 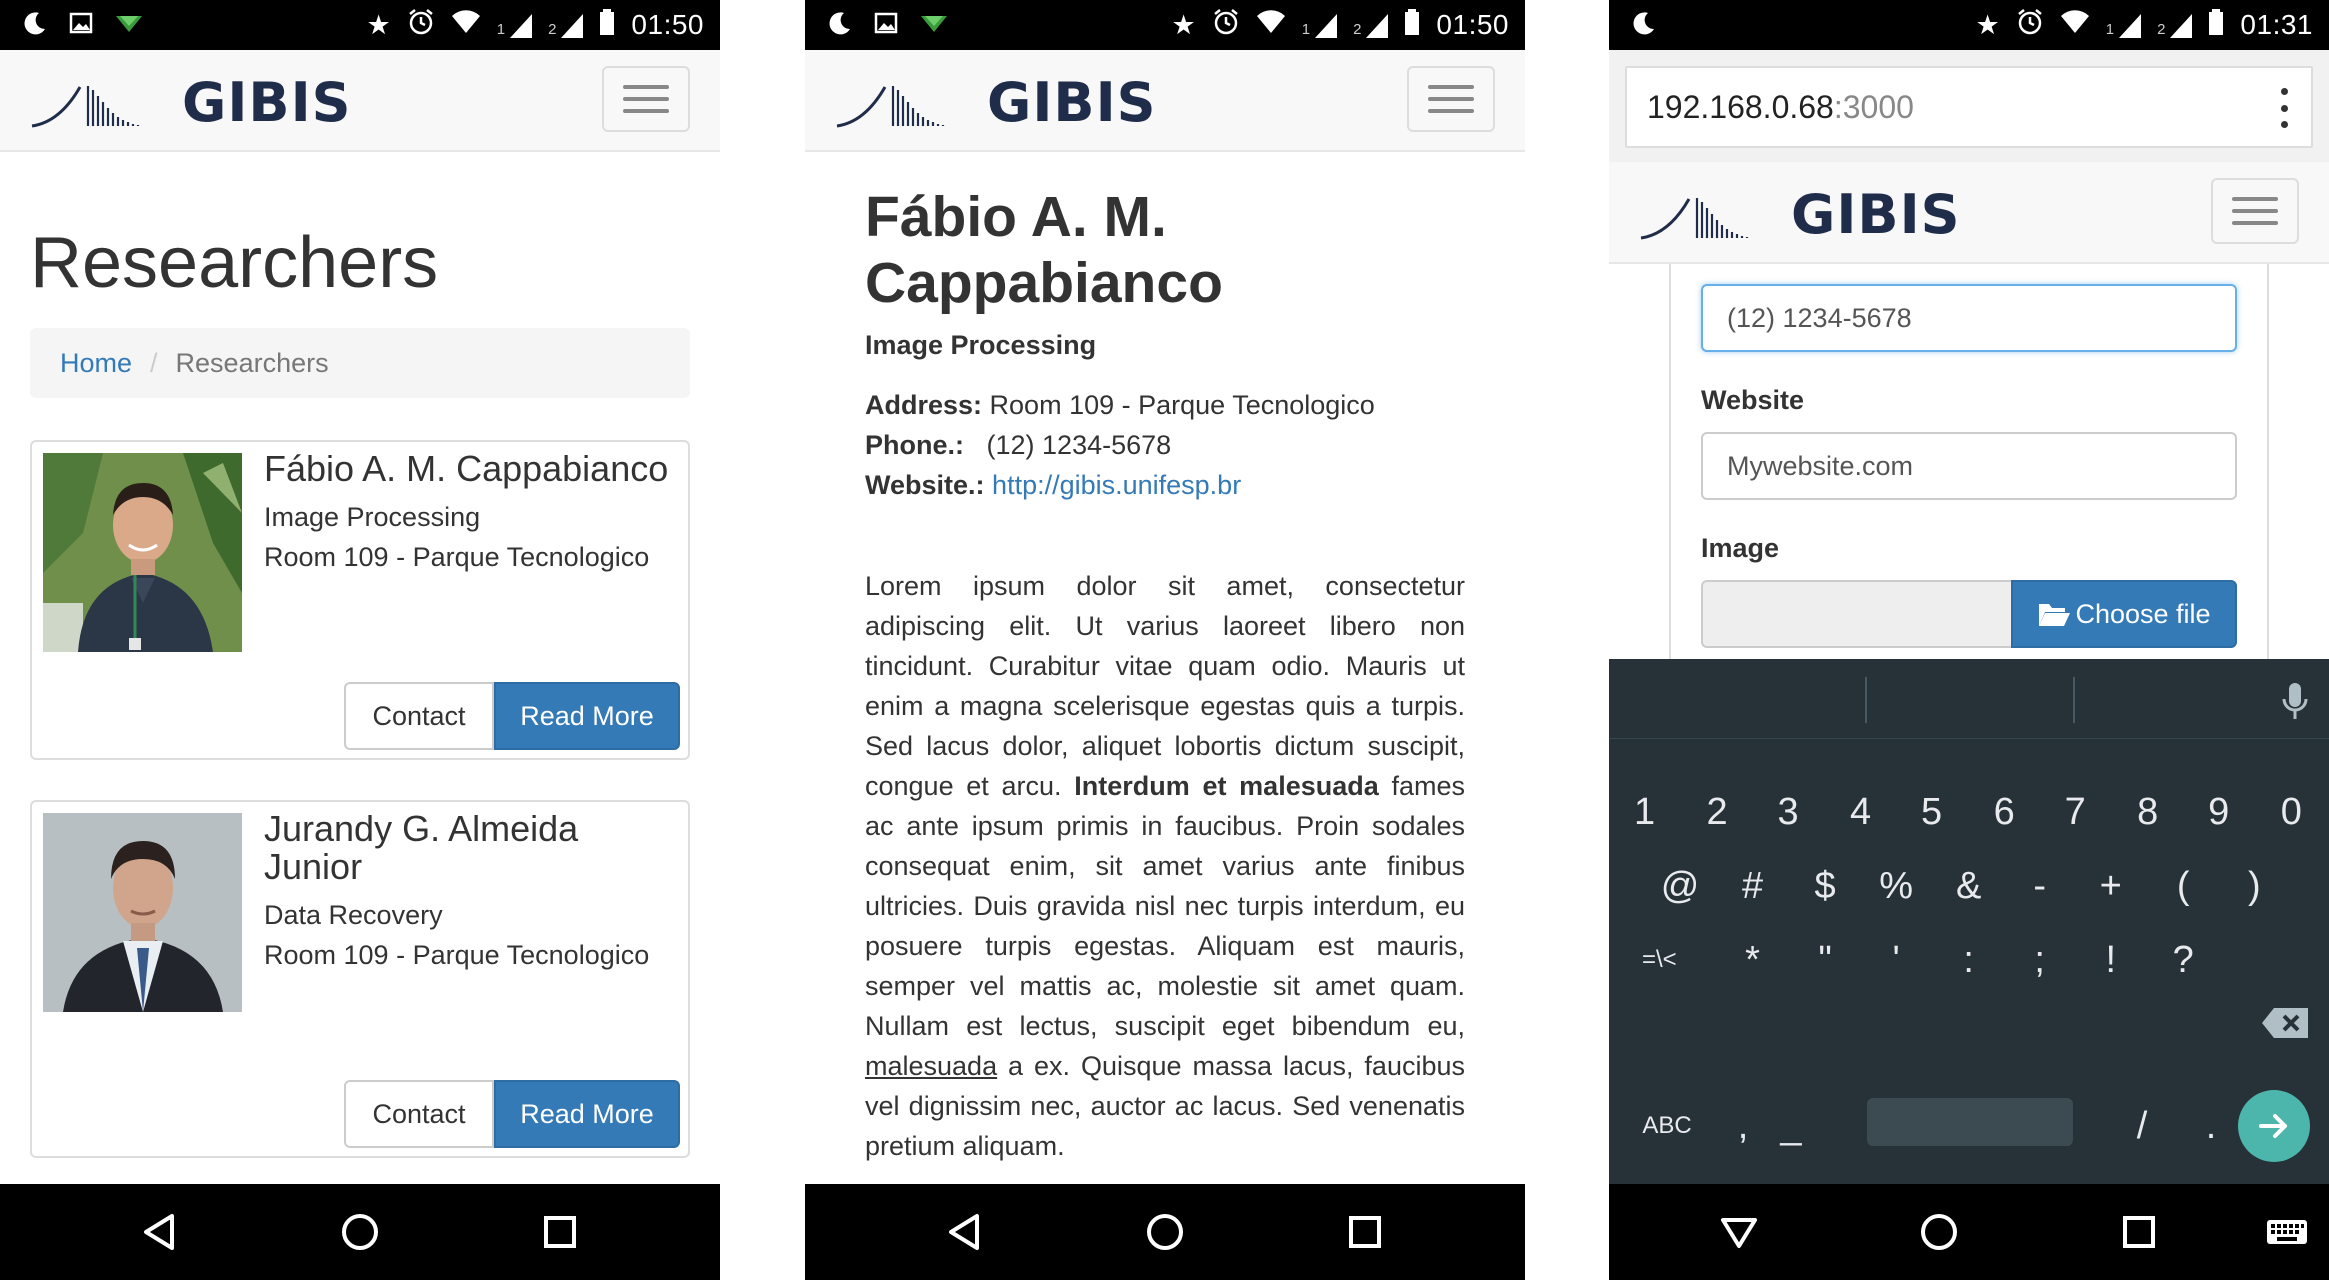 What do you see at coordinates (2254, 886) in the screenshot?
I see `keyboard-key: )` at bounding box center [2254, 886].